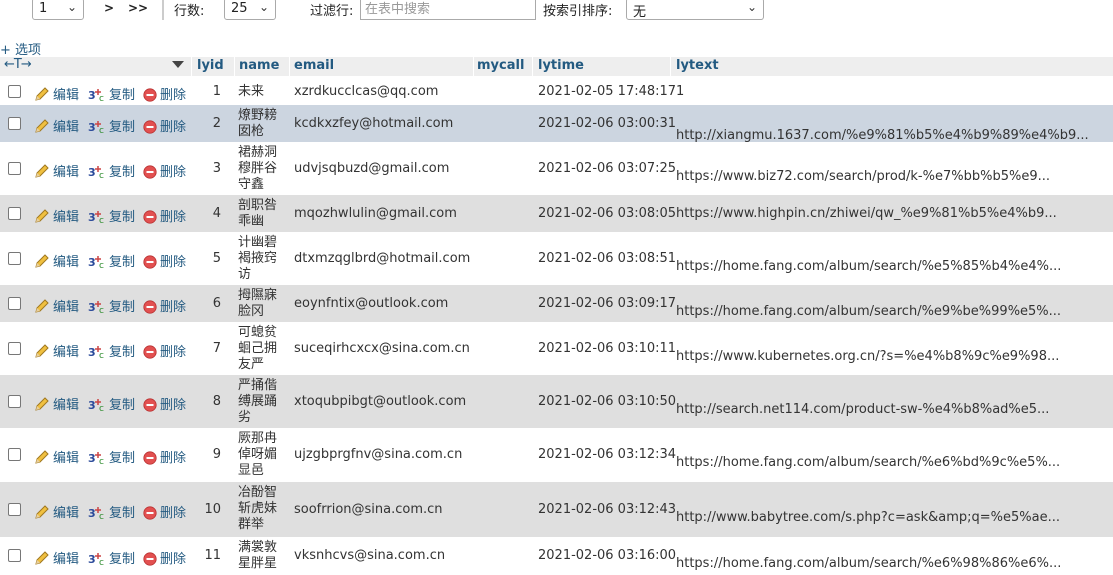 The width and height of the screenshot is (1113, 575). What do you see at coordinates (109, 8) in the screenshot?
I see `next-page-button: >` at bounding box center [109, 8].